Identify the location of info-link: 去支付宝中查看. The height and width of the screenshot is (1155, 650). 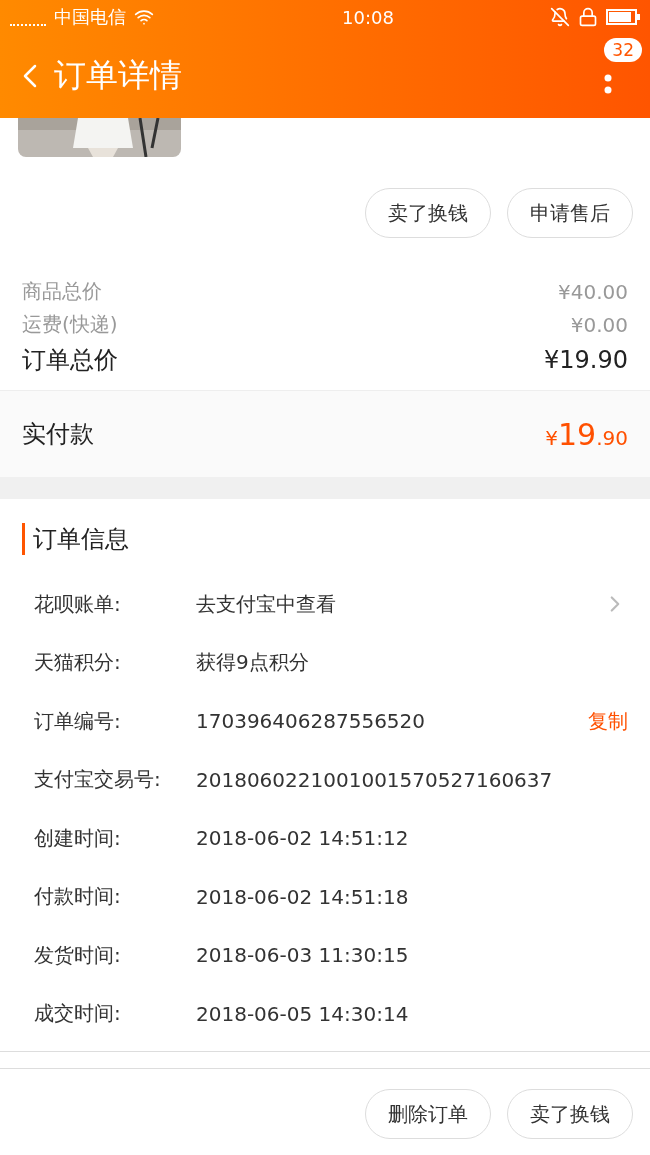
(266, 603).